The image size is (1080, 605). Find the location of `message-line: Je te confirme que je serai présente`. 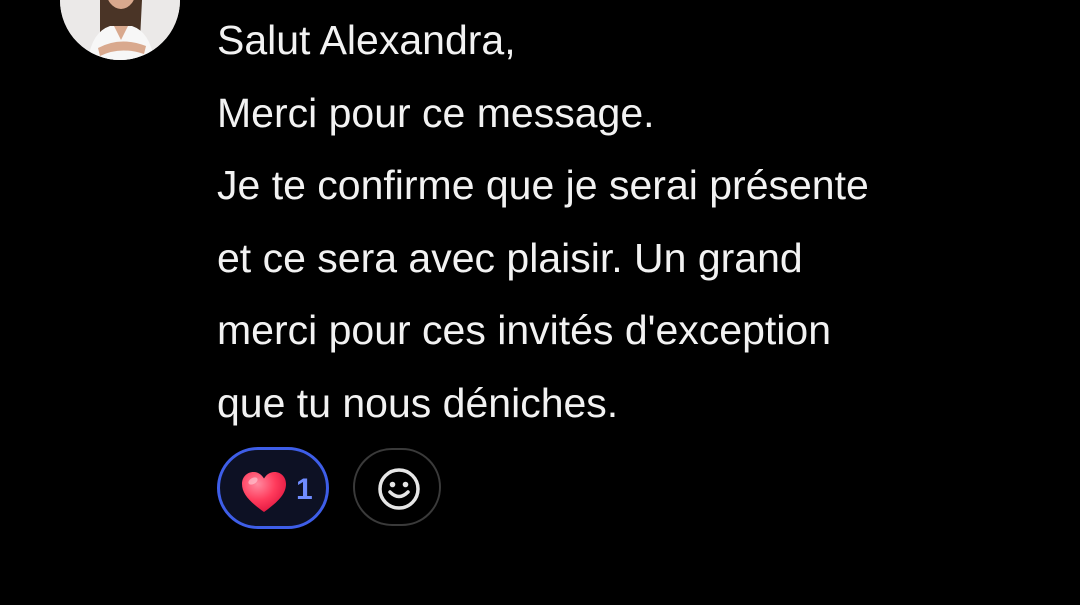

message-line: Je te confirme que je serai présente is located at coordinates (543, 185).